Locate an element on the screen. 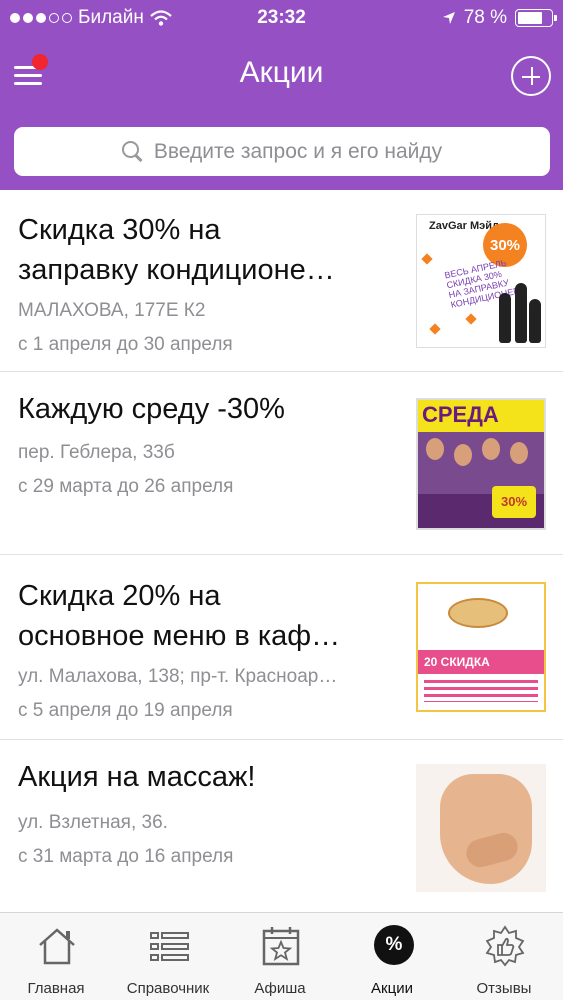 This screenshot has height=1000, width=563. tab-label: Акции is located at coordinates (392, 988).